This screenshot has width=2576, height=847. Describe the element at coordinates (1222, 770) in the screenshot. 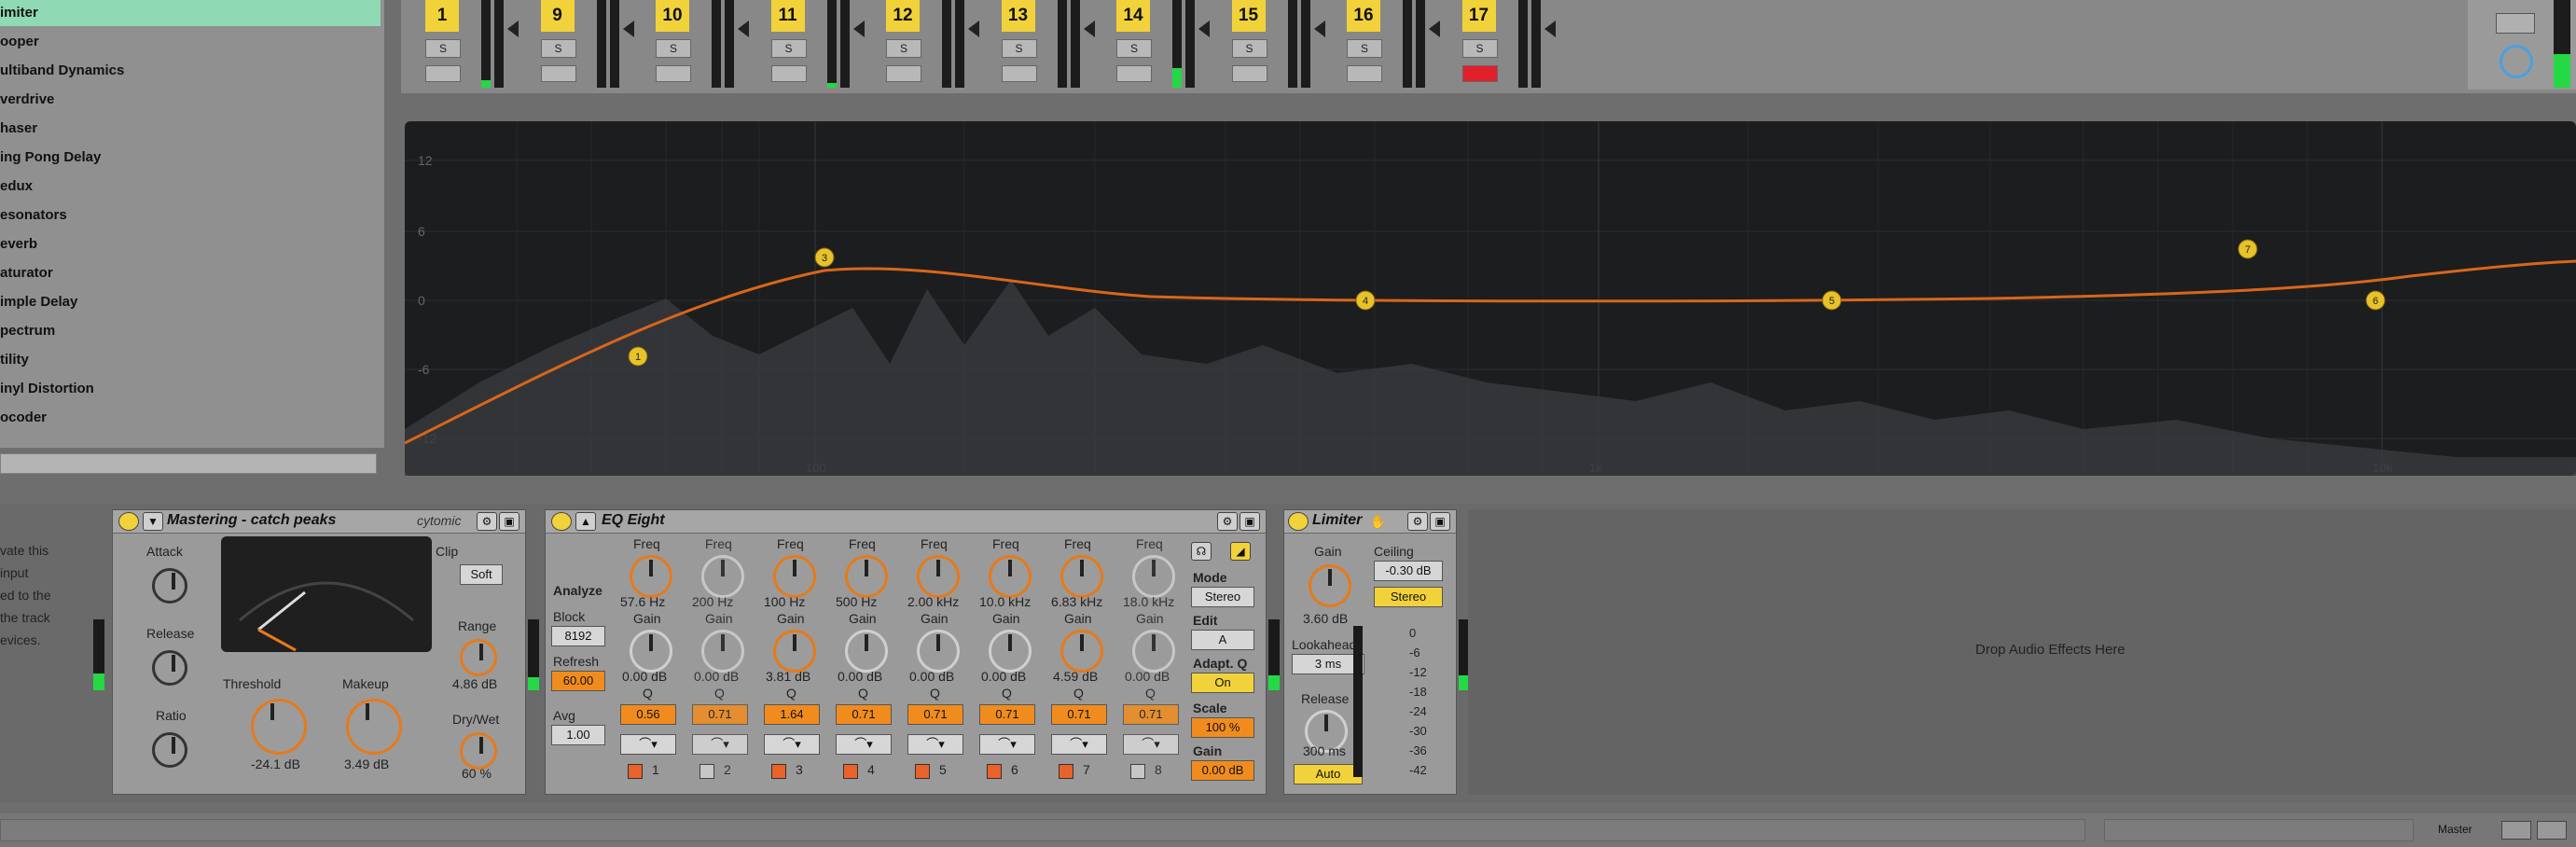

I see `output-gain-field: 0.00 dB` at that location.